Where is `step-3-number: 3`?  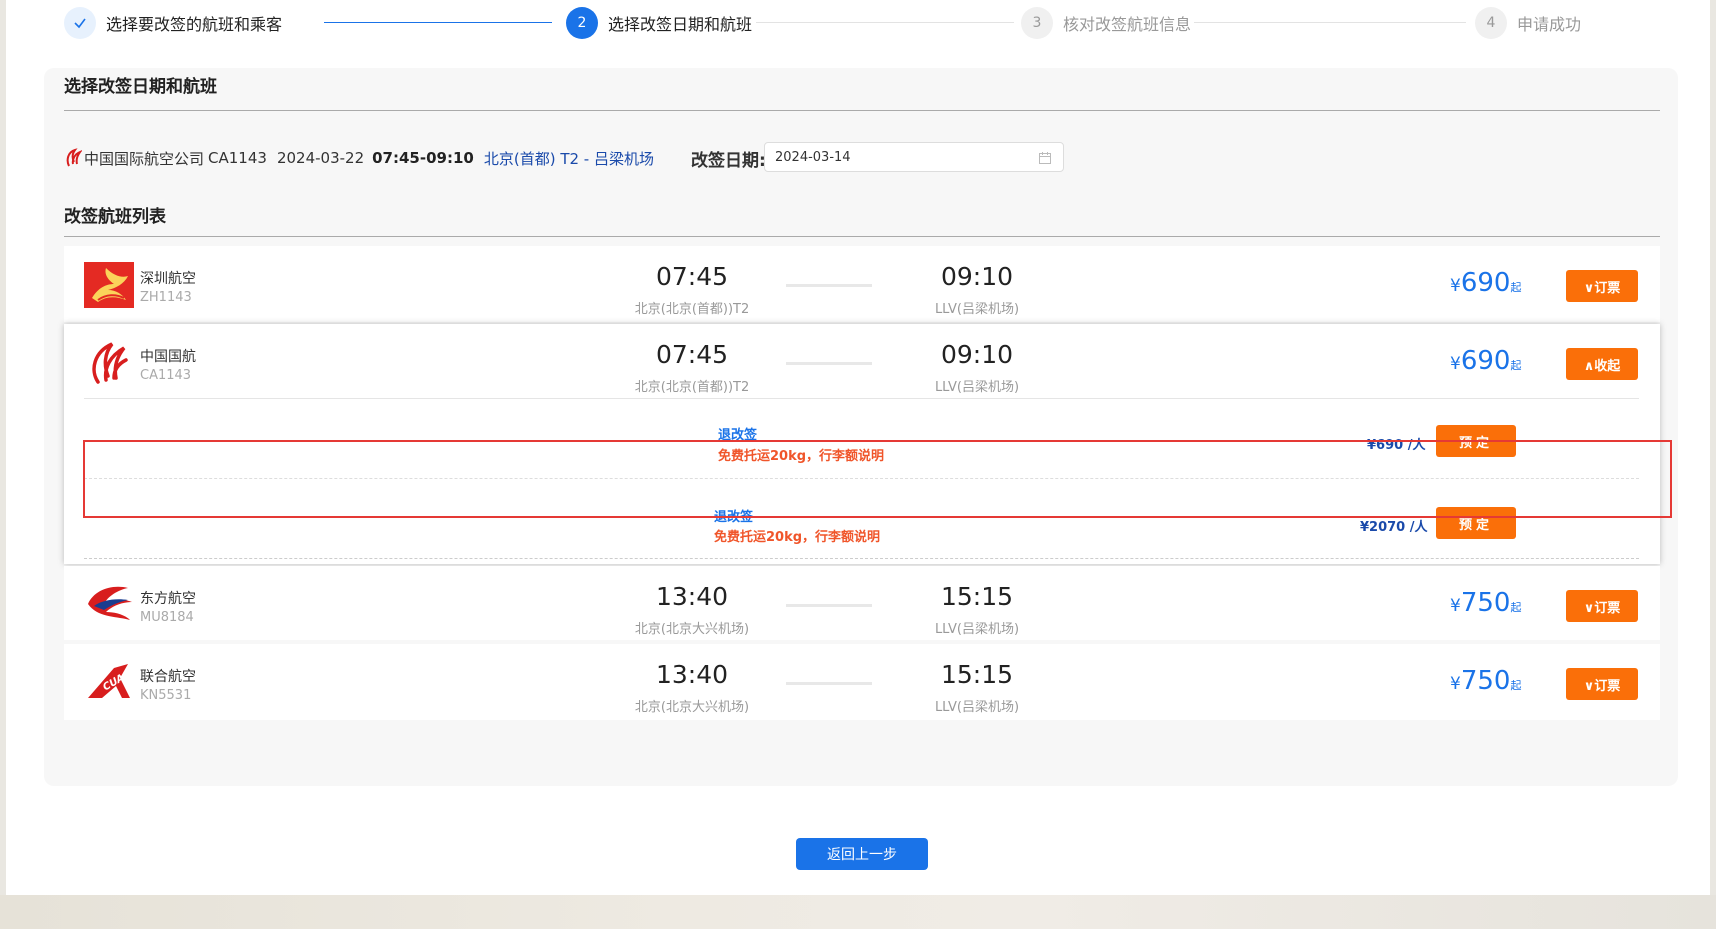
step-3-number: 3 is located at coordinates (1037, 23).